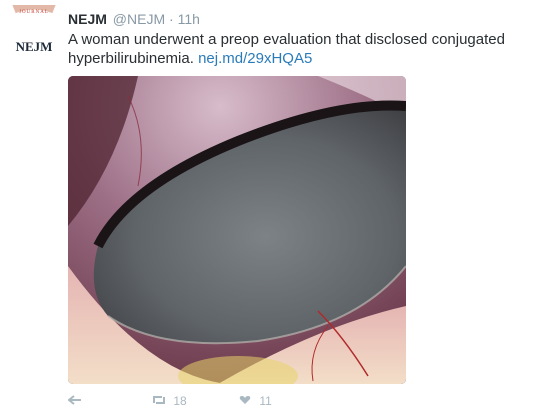 This screenshot has height=408, width=546. I want to click on svg-text: JOURNAL, so click(34, 12).